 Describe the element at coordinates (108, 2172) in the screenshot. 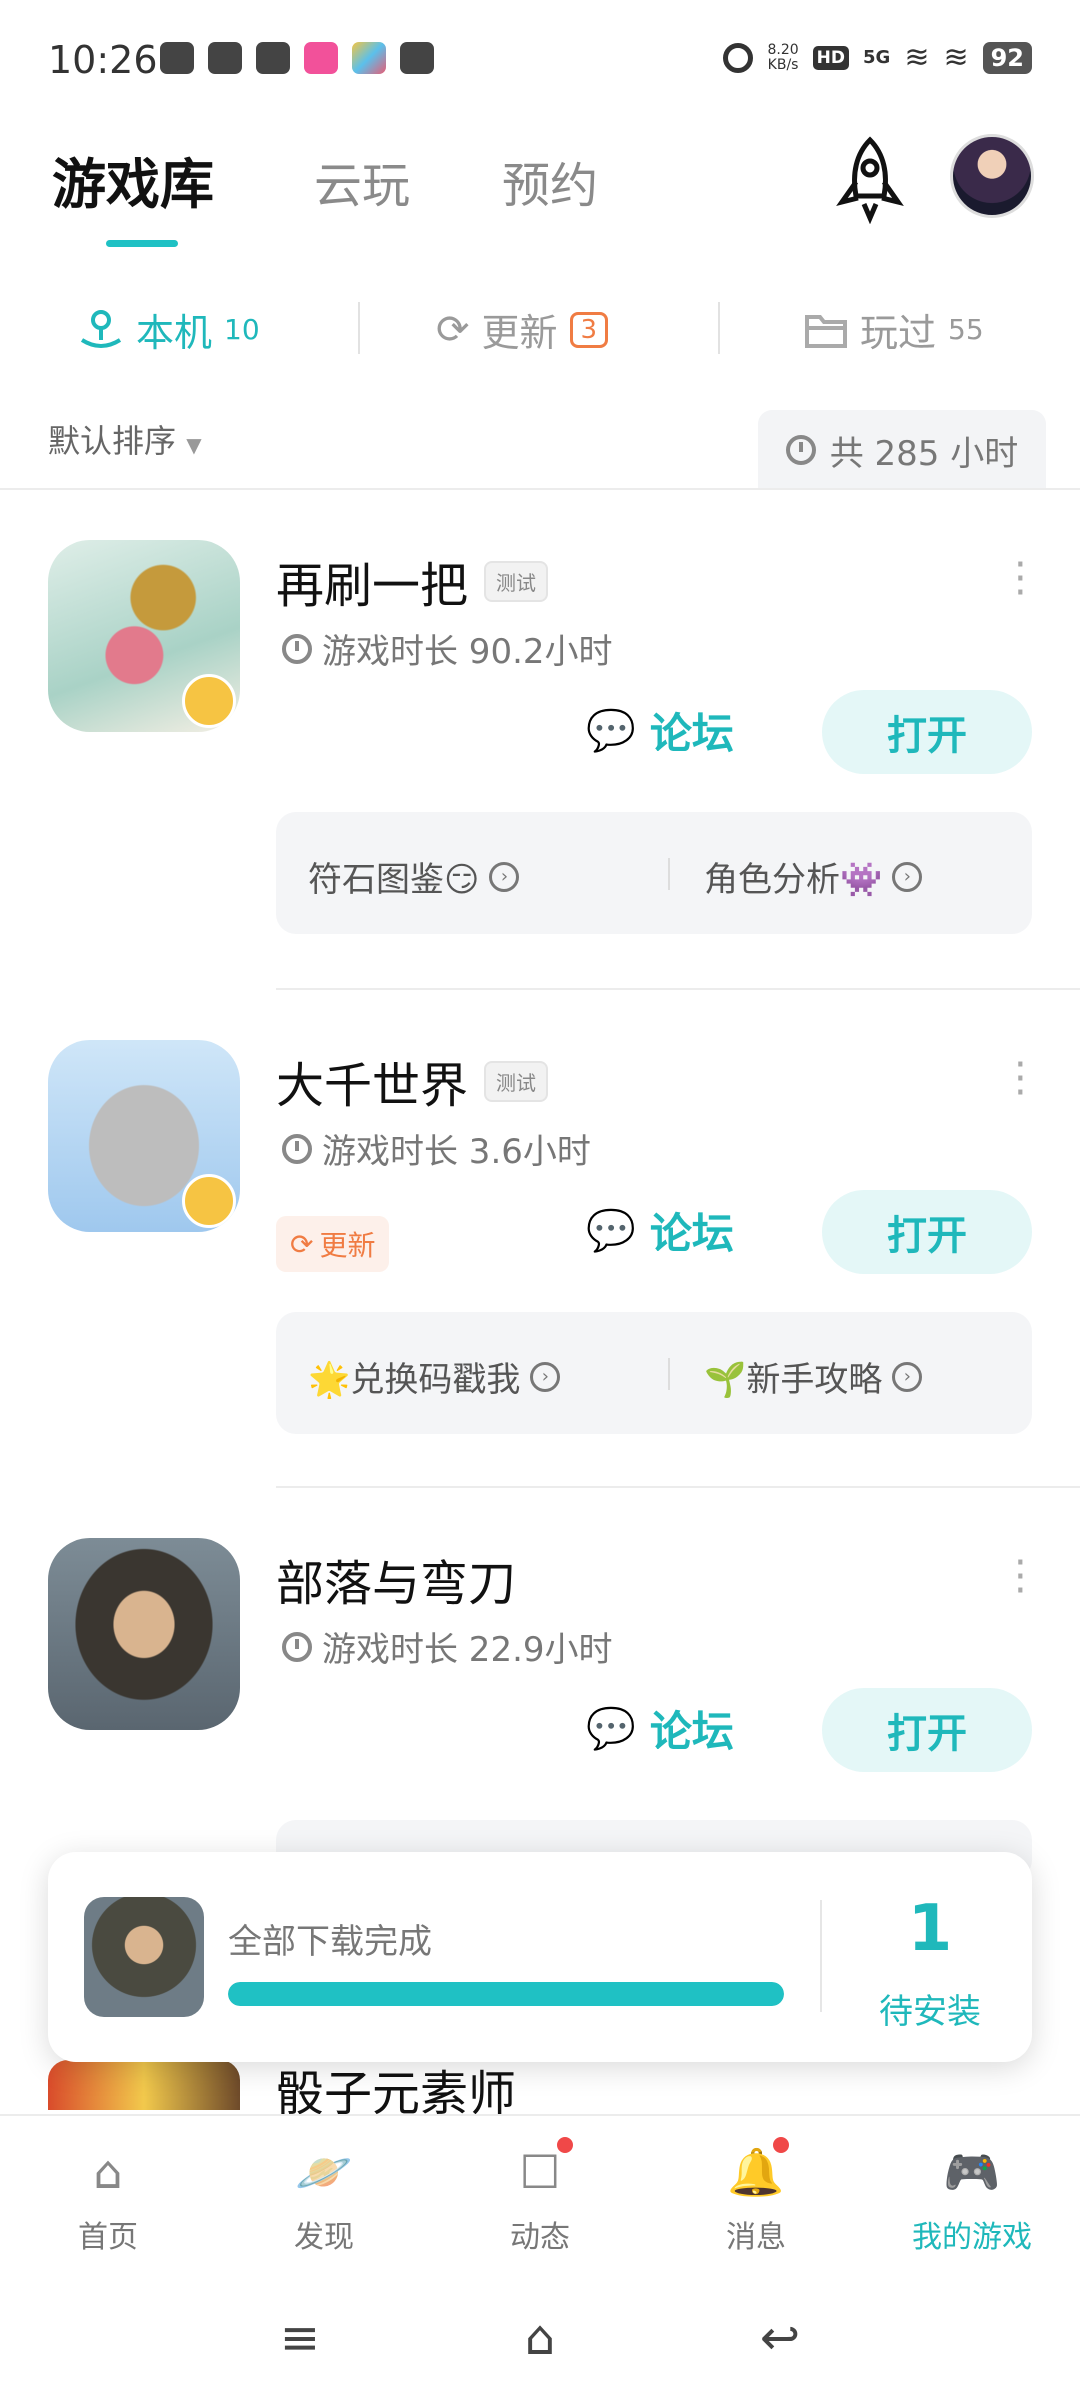

I see `home-icon: ⌂` at that location.